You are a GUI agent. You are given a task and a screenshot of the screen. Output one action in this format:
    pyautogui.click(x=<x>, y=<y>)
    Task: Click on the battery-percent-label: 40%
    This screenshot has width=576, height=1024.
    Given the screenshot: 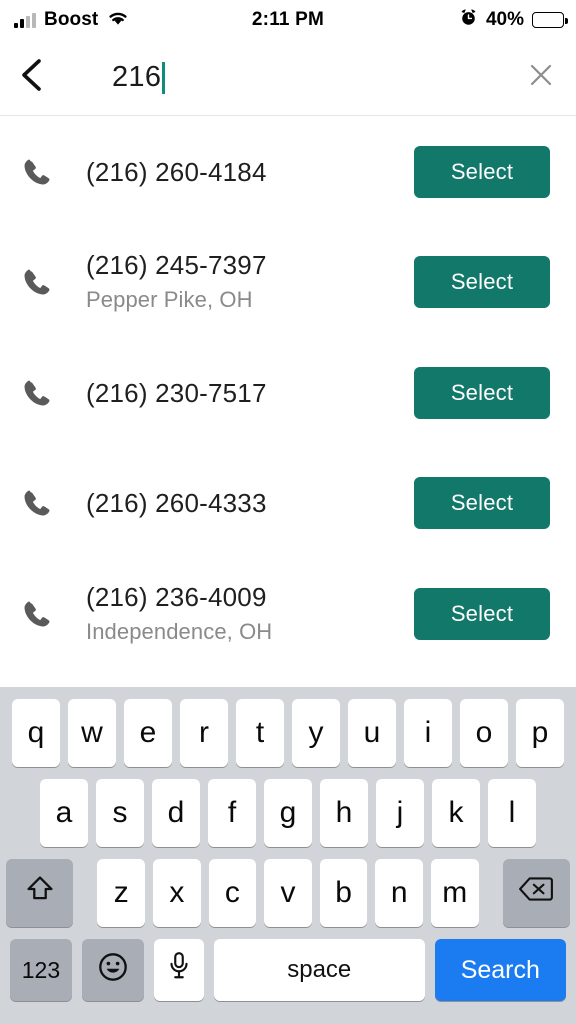 What is the action you would take?
    pyautogui.click(x=504, y=19)
    